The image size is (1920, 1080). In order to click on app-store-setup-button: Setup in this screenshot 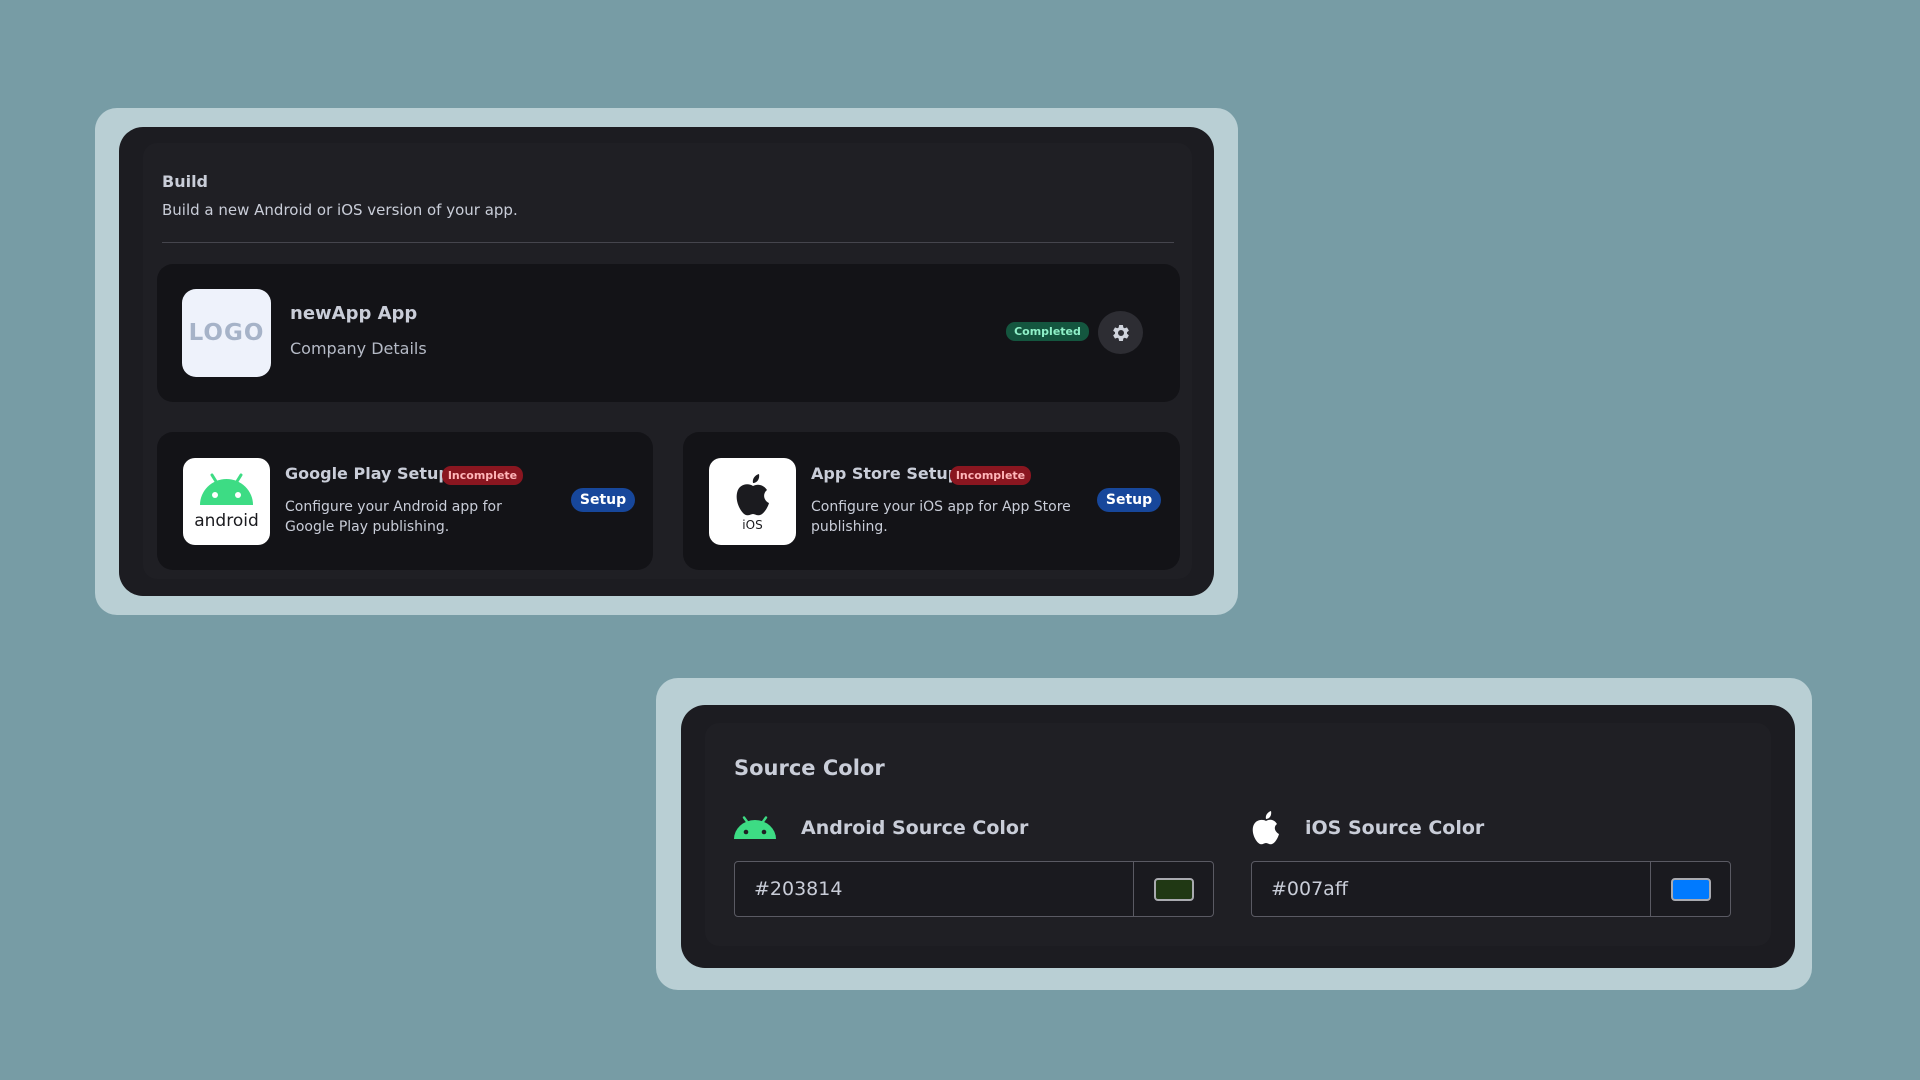, I will do `click(1129, 500)`.